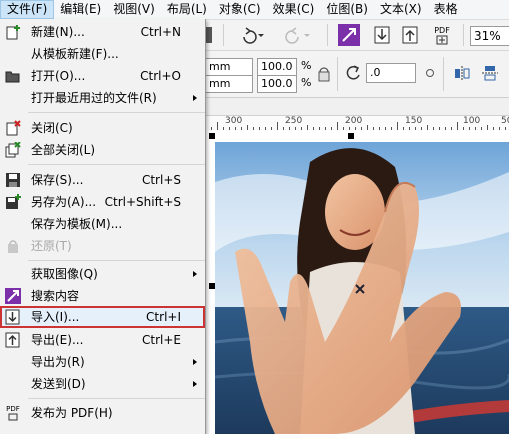 Image resolution: width=509 pixels, height=434 pixels. Describe the element at coordinates (63, 150) in the screenshot. I see `menu-item-label: 全部关闭(L)` at that location.